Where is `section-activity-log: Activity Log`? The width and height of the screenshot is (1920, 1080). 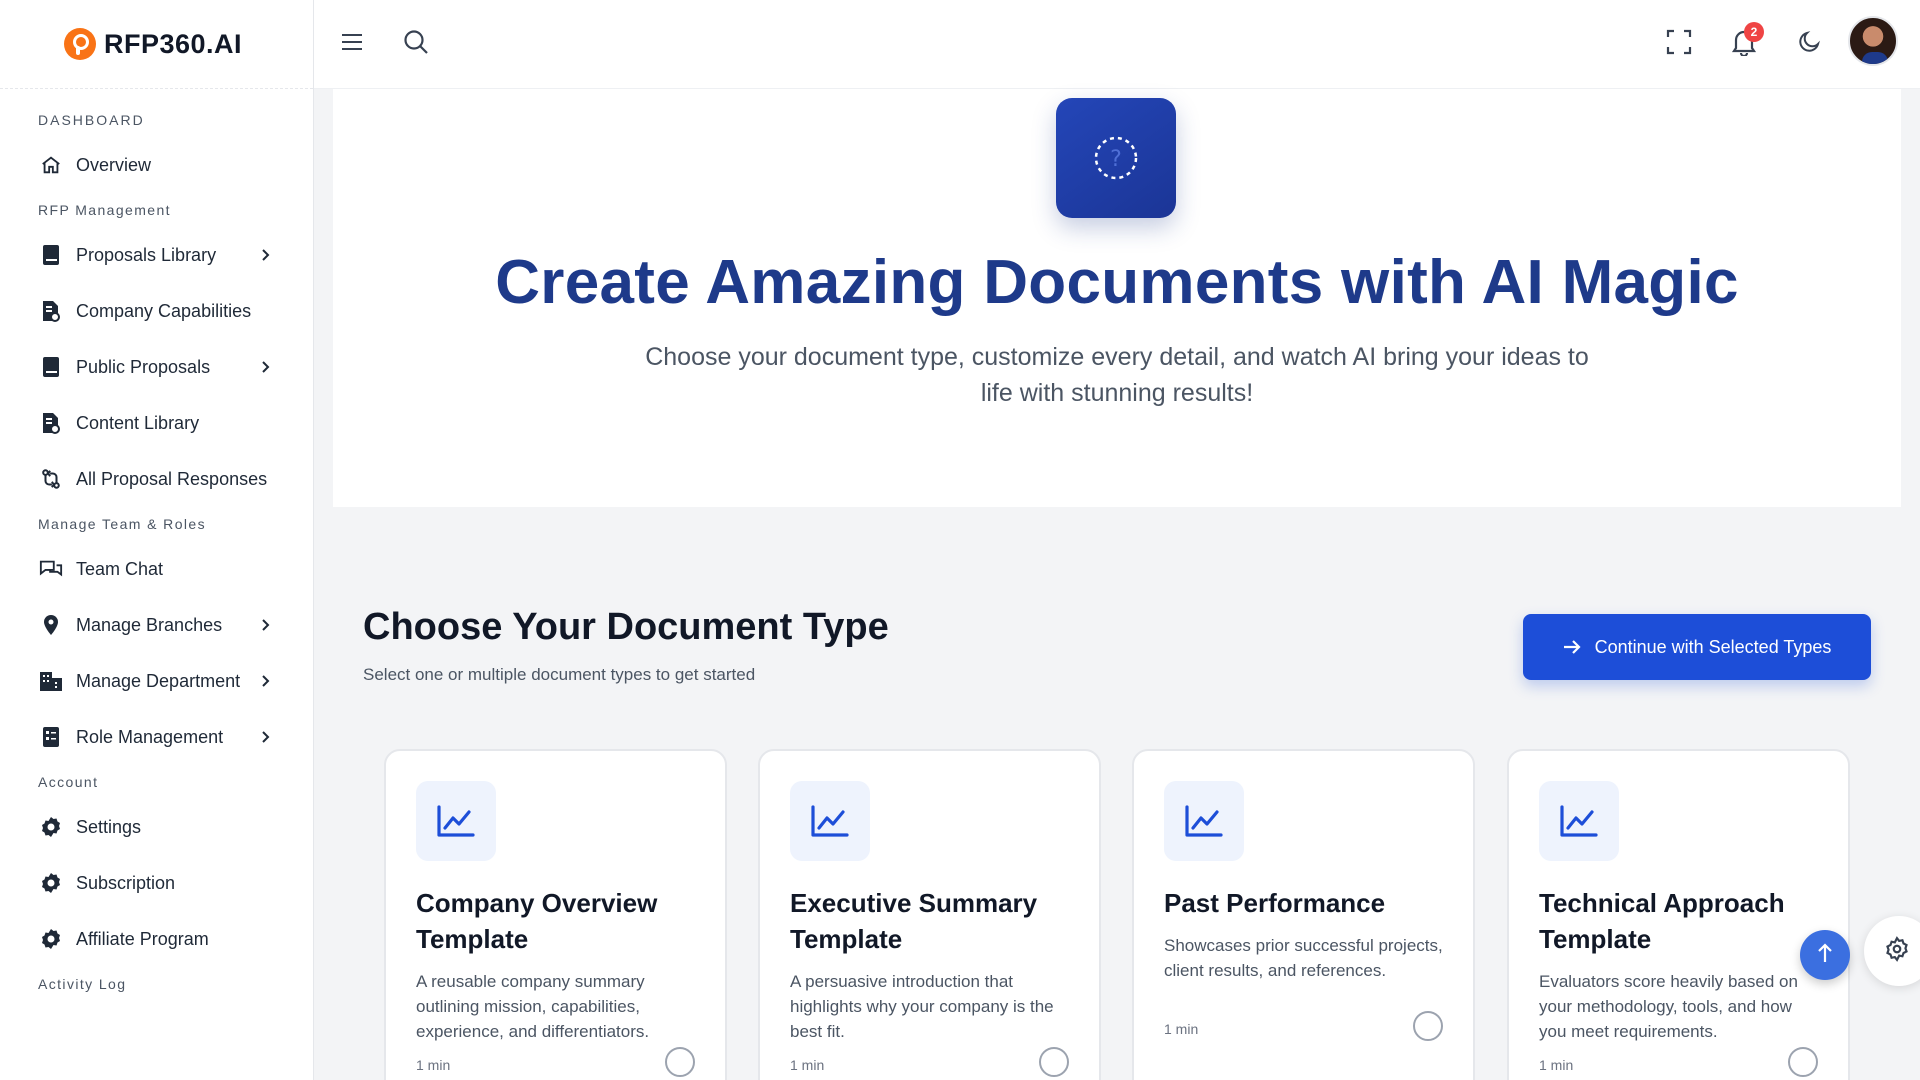 section-activity-log: Activity Log is located at coordinates (82, 984).